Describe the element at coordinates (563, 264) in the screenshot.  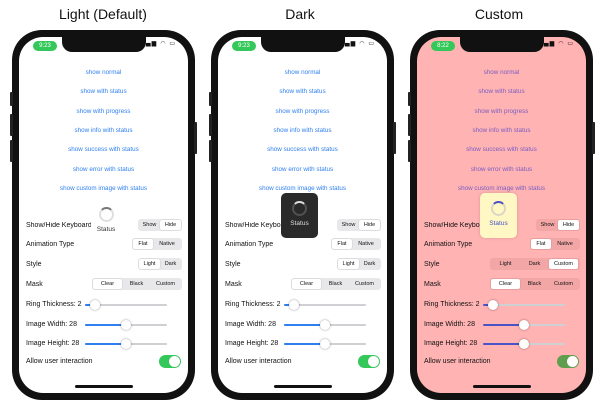
I see `style-option: Custom` at that location.